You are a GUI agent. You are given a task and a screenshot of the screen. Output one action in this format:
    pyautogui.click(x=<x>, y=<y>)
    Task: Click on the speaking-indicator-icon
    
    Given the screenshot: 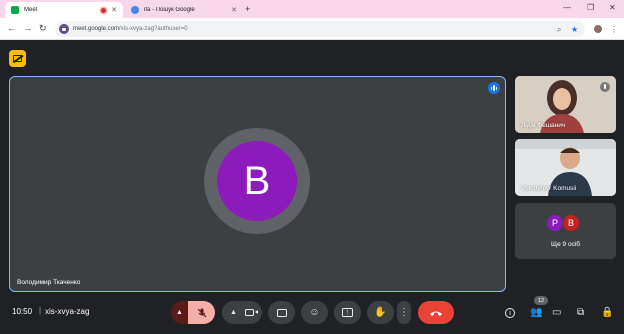 What is the action you would take?
    pyautogui.click(x=494, y=88)
    